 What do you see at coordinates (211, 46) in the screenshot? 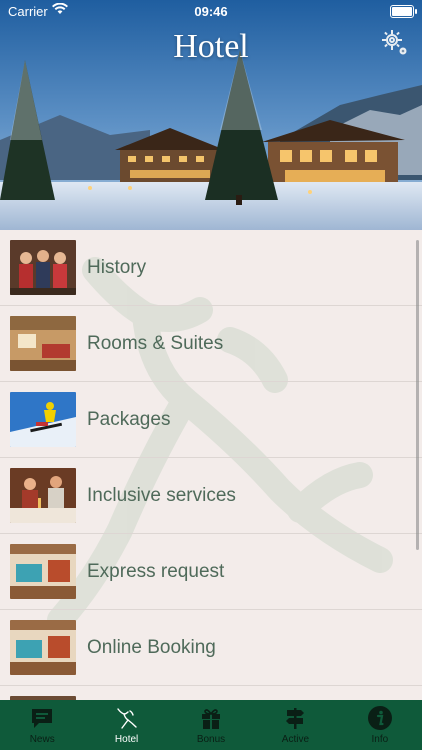
I see `page-title: Hotel` at bounding box center [211, 46].